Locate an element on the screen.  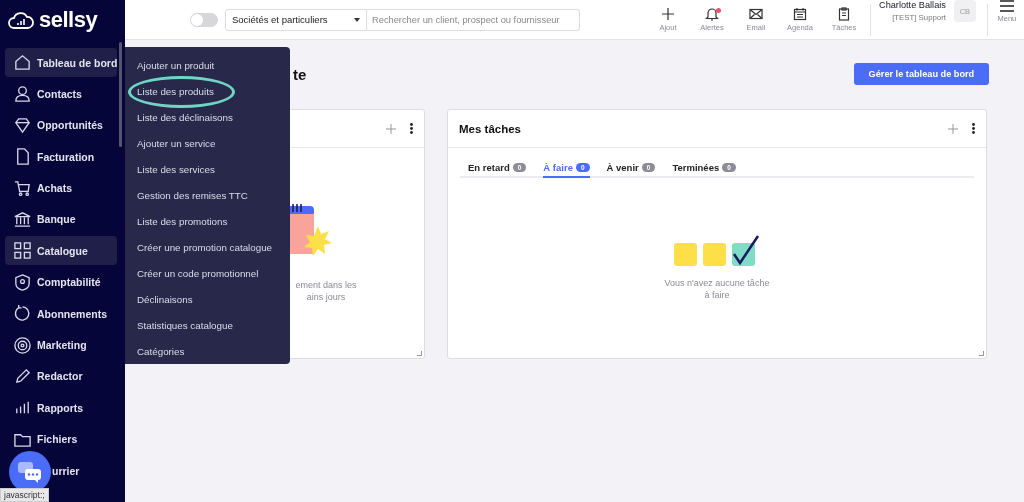
submenu-item: Catégories is located at coordinates (213, 351).